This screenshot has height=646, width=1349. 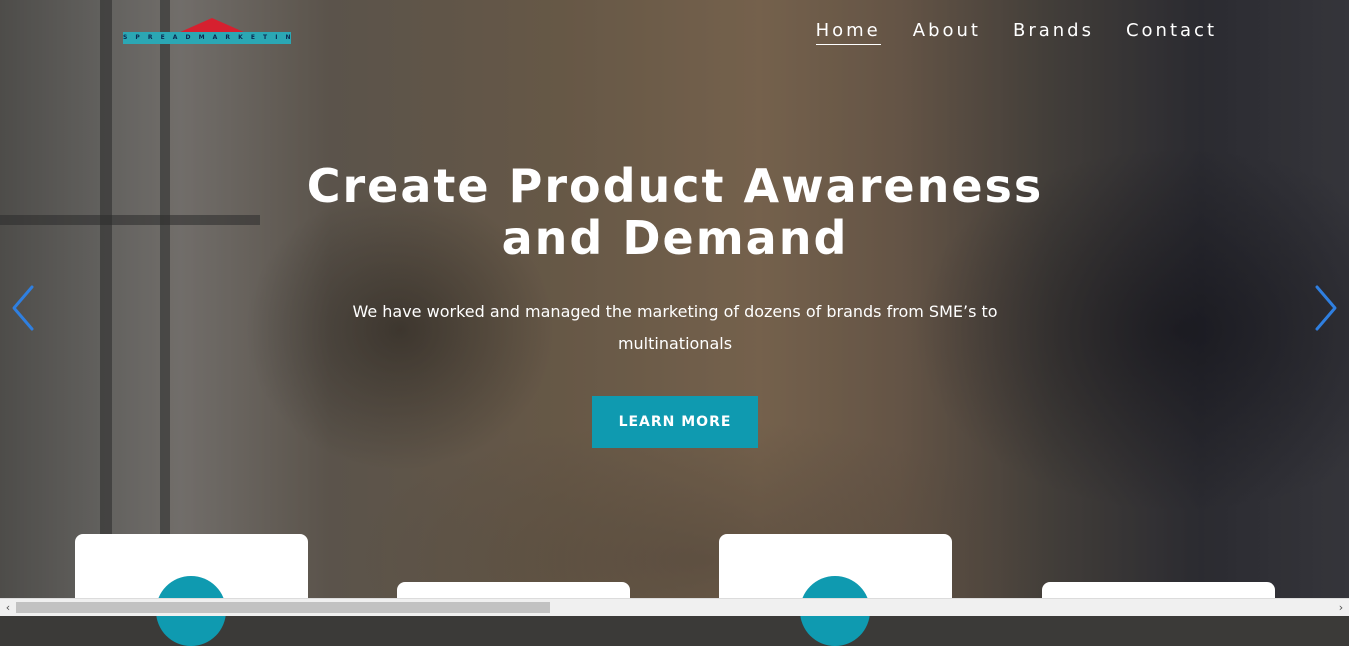 What do you see at coordinates (947, 32) in the screenshot?
I see `nav-about-link: About` at bounding box center [947, 32].